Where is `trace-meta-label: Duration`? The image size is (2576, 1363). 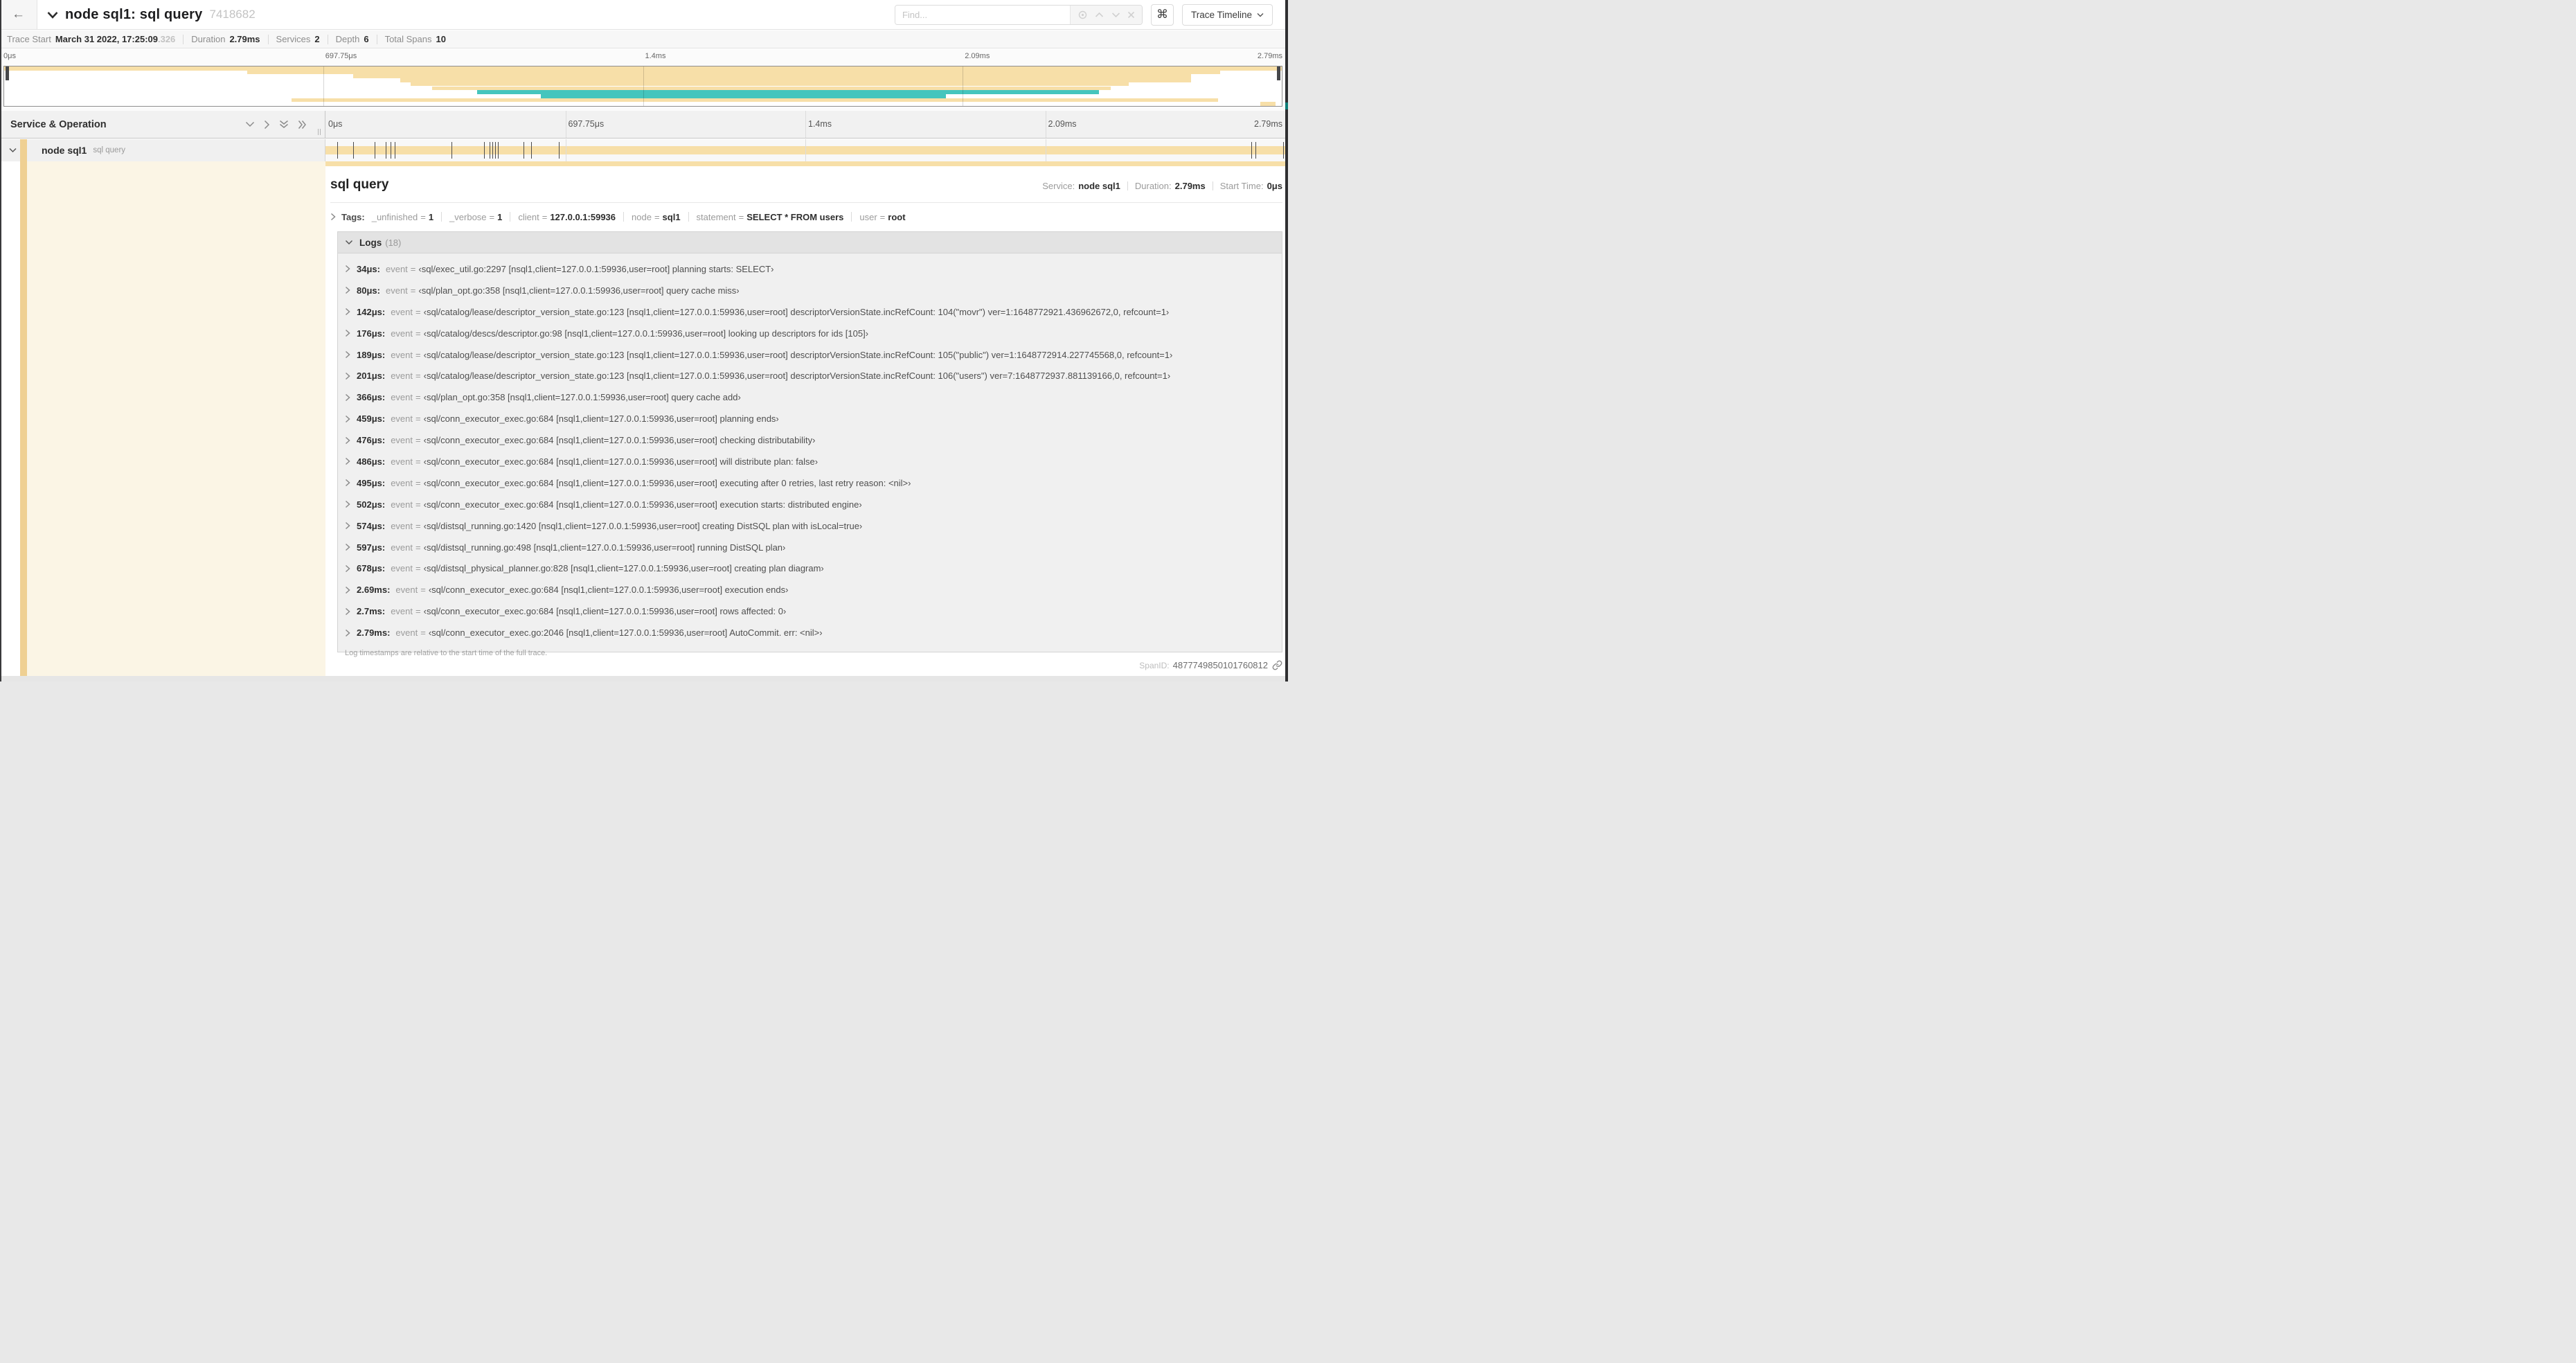
trace-meta-label: Duration is located at coordinates (208, 39).